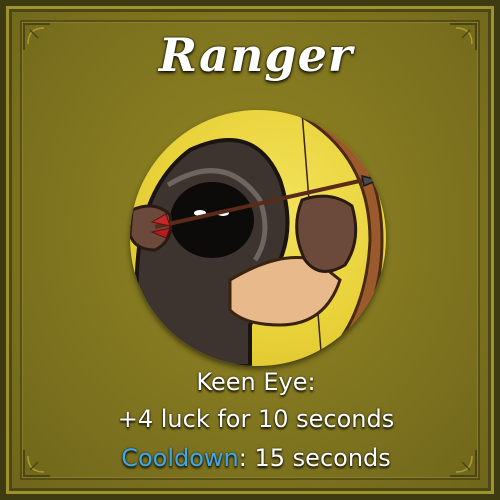  Describe the element at coordinates (180, 458) in the screenshot. I see `cooldown-label: Cooldown` at that location.